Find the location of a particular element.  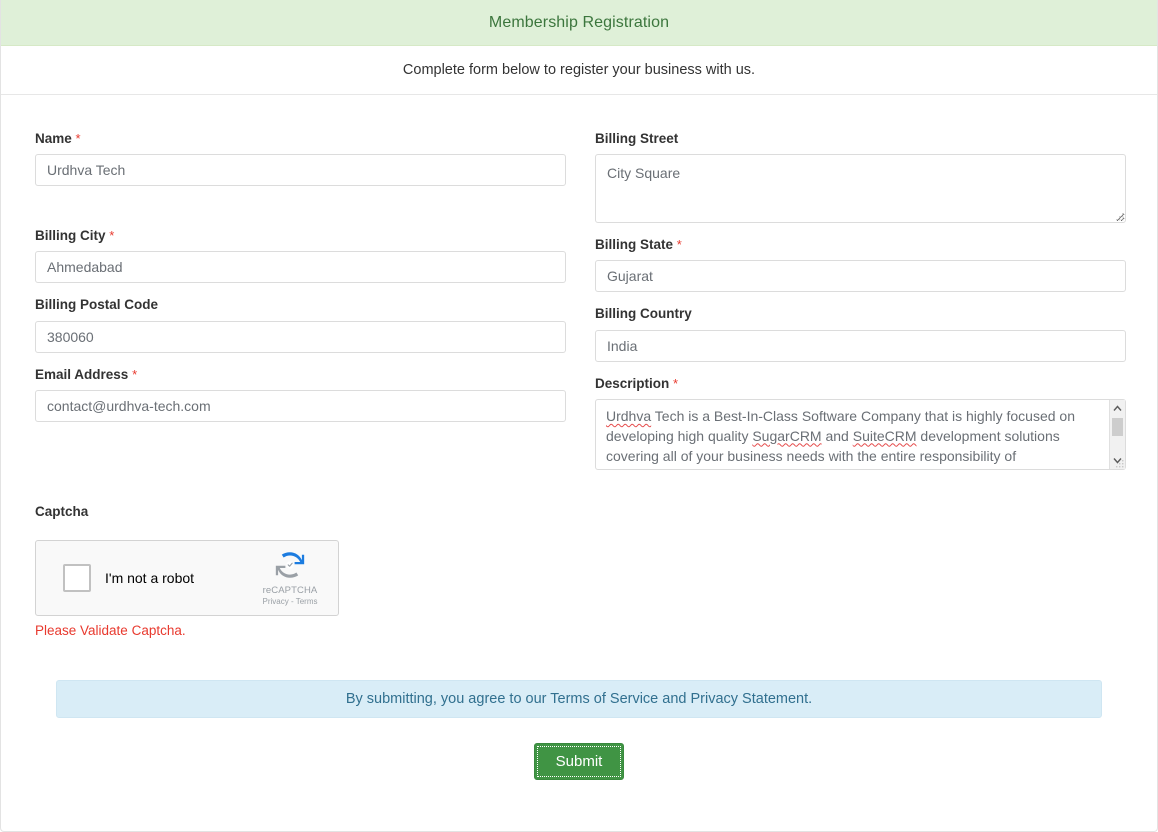

field-name: Name * is located at coordinates (300, 159).